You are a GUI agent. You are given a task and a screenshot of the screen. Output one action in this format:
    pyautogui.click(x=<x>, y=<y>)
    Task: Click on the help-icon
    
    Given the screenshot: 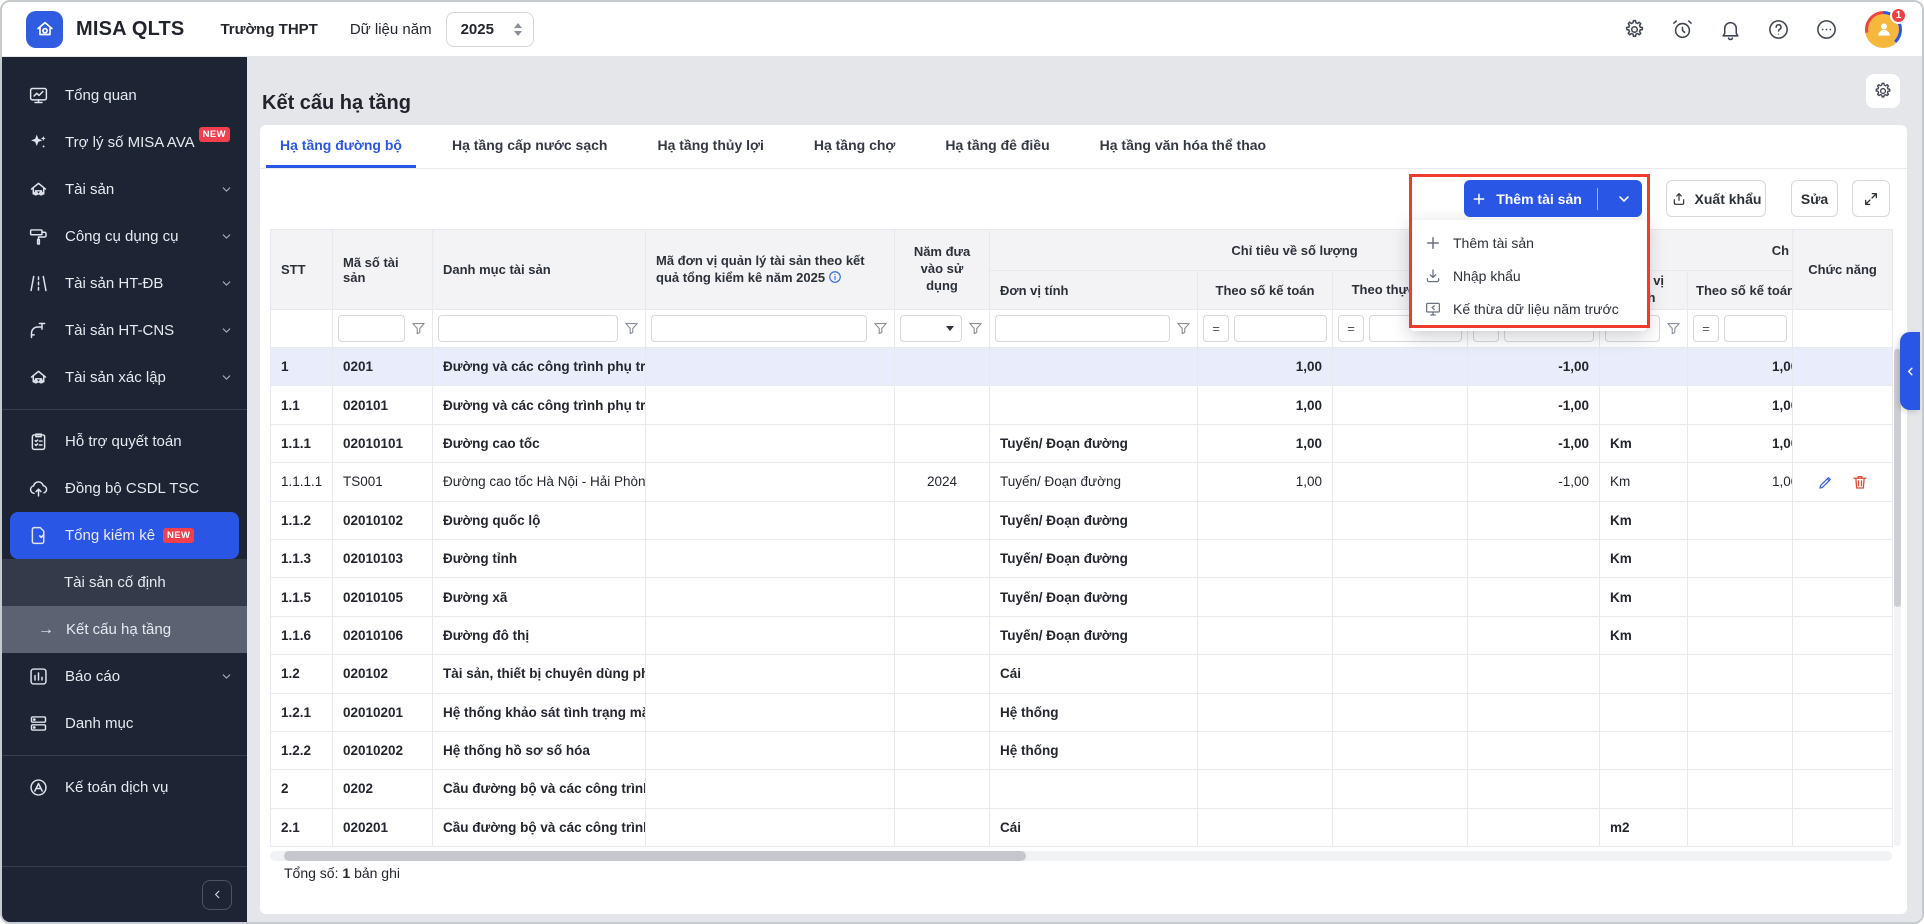 What is the action you would take?
    pyautogui.click(x=1778, y=29)
    